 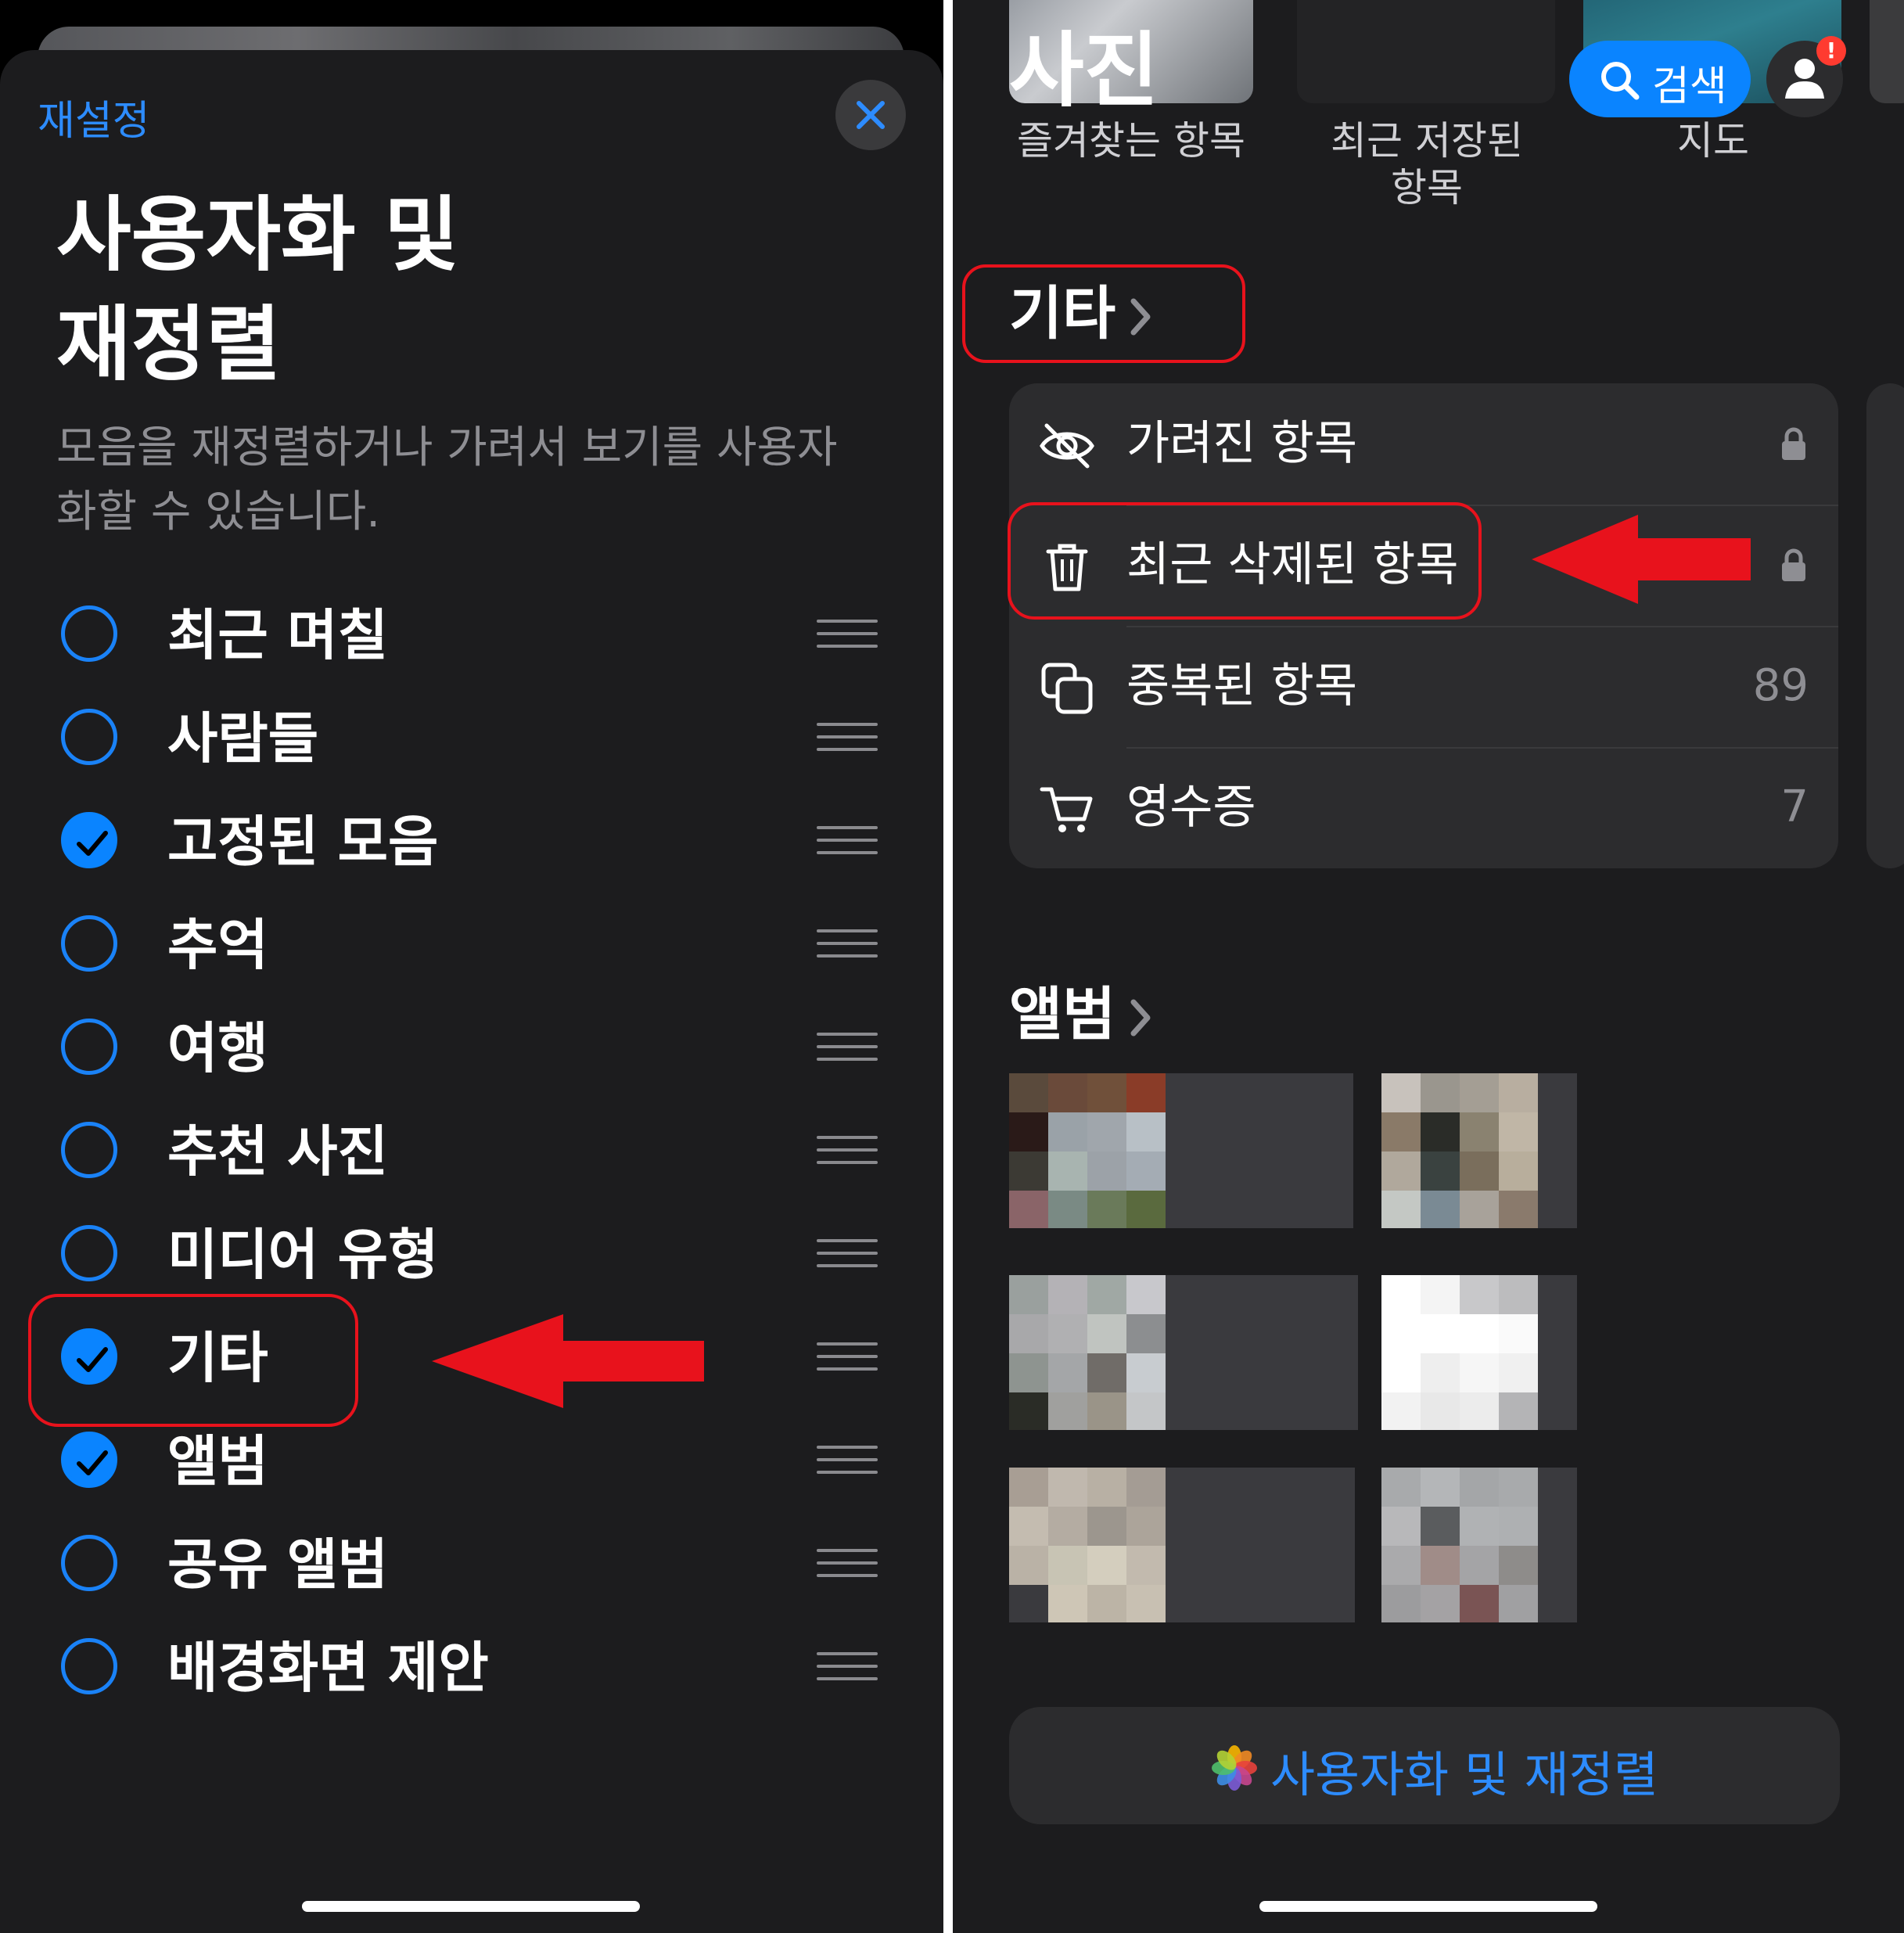 What do you see at coordinates (217, 945) in the screenshot?
I see `collection-label: 추억` at bounding box center [217, 945].